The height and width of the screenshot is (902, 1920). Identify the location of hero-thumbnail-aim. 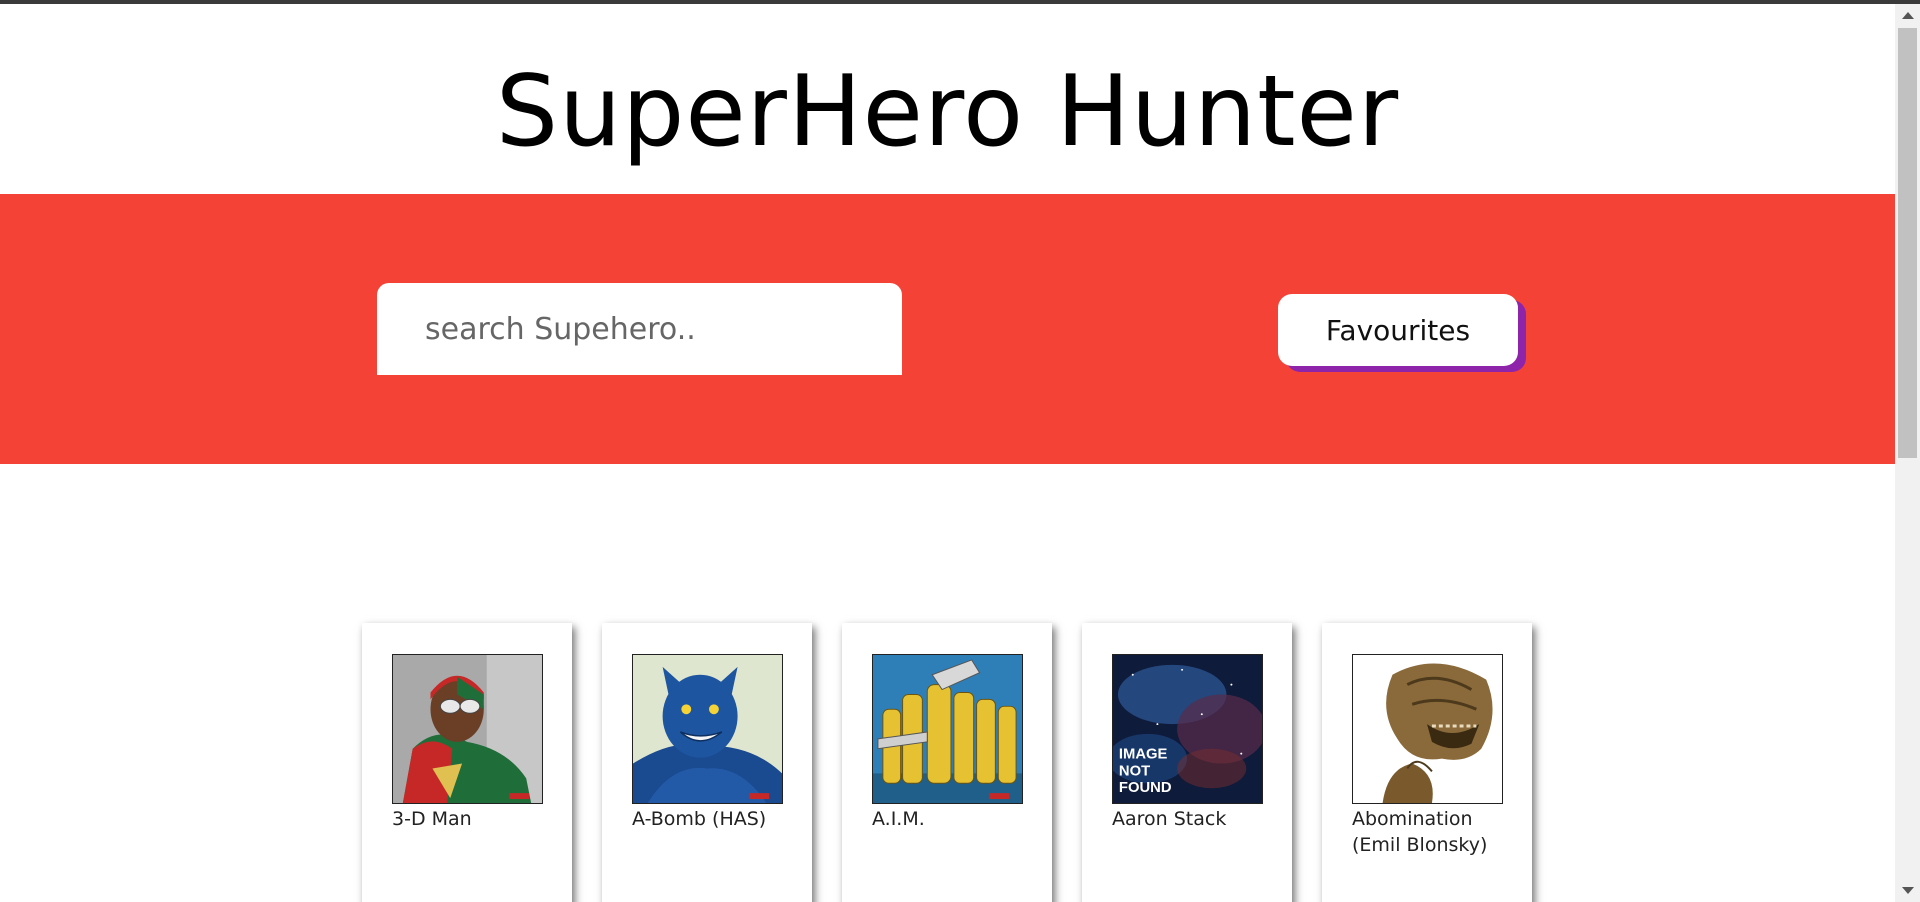
(947, 729).